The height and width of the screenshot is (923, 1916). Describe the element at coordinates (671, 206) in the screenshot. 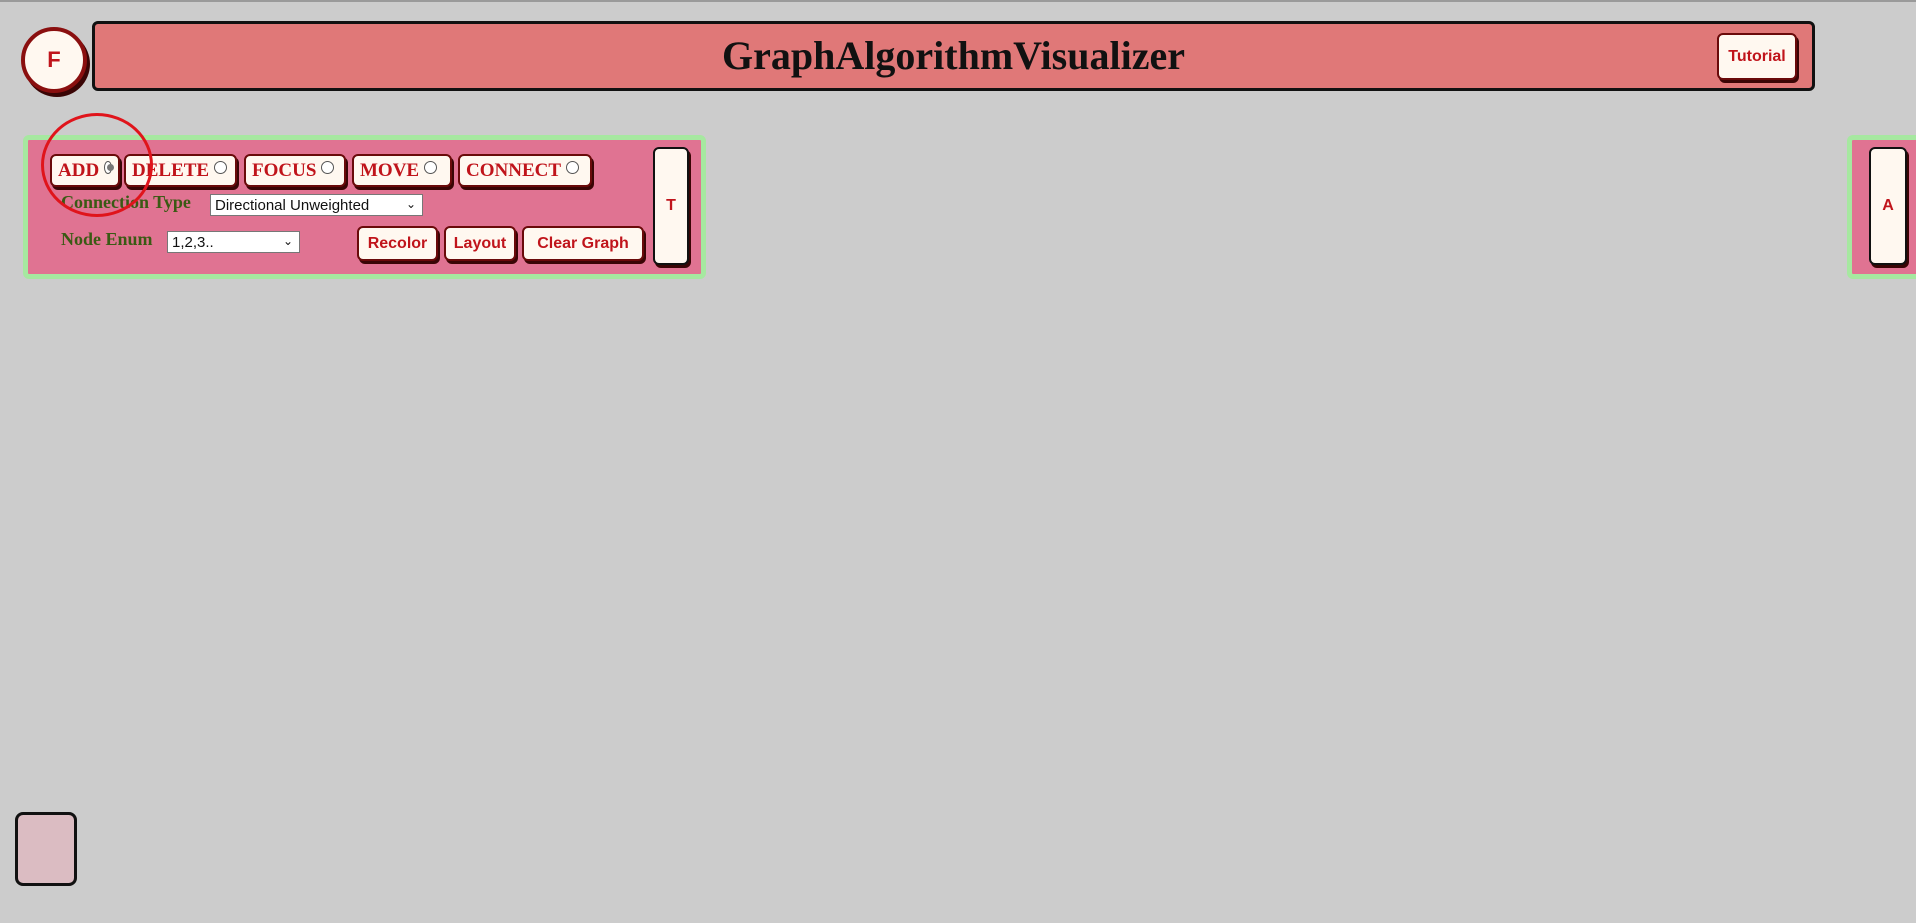

I see `t-button: T` at that location.